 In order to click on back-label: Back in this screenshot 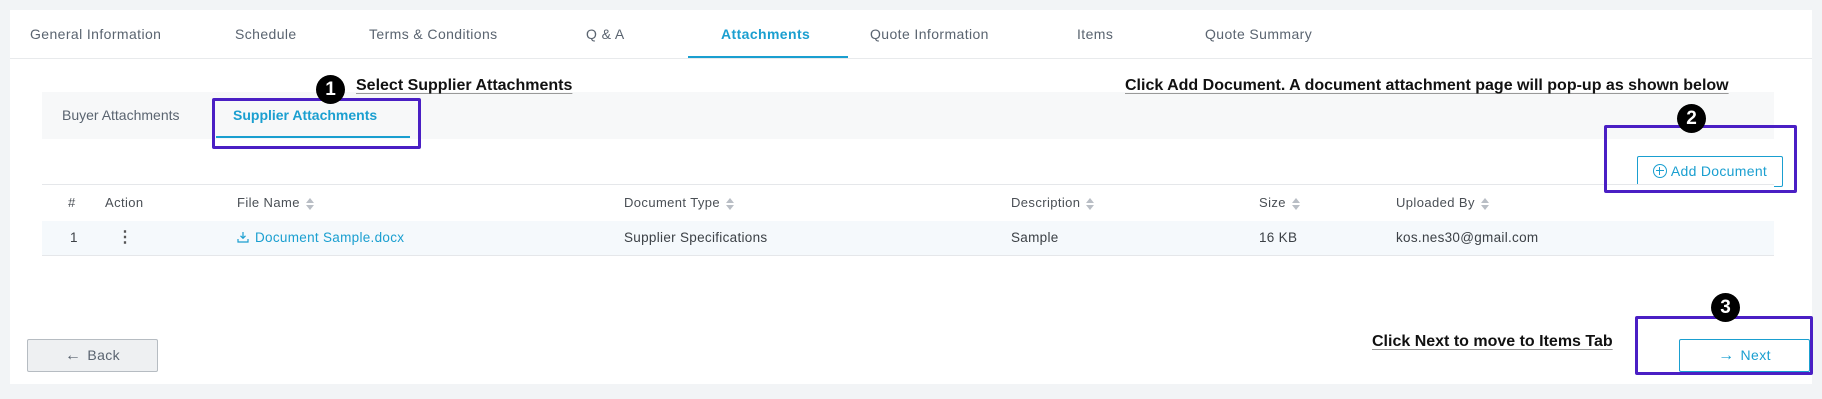, I will do `click(104, 355)`.